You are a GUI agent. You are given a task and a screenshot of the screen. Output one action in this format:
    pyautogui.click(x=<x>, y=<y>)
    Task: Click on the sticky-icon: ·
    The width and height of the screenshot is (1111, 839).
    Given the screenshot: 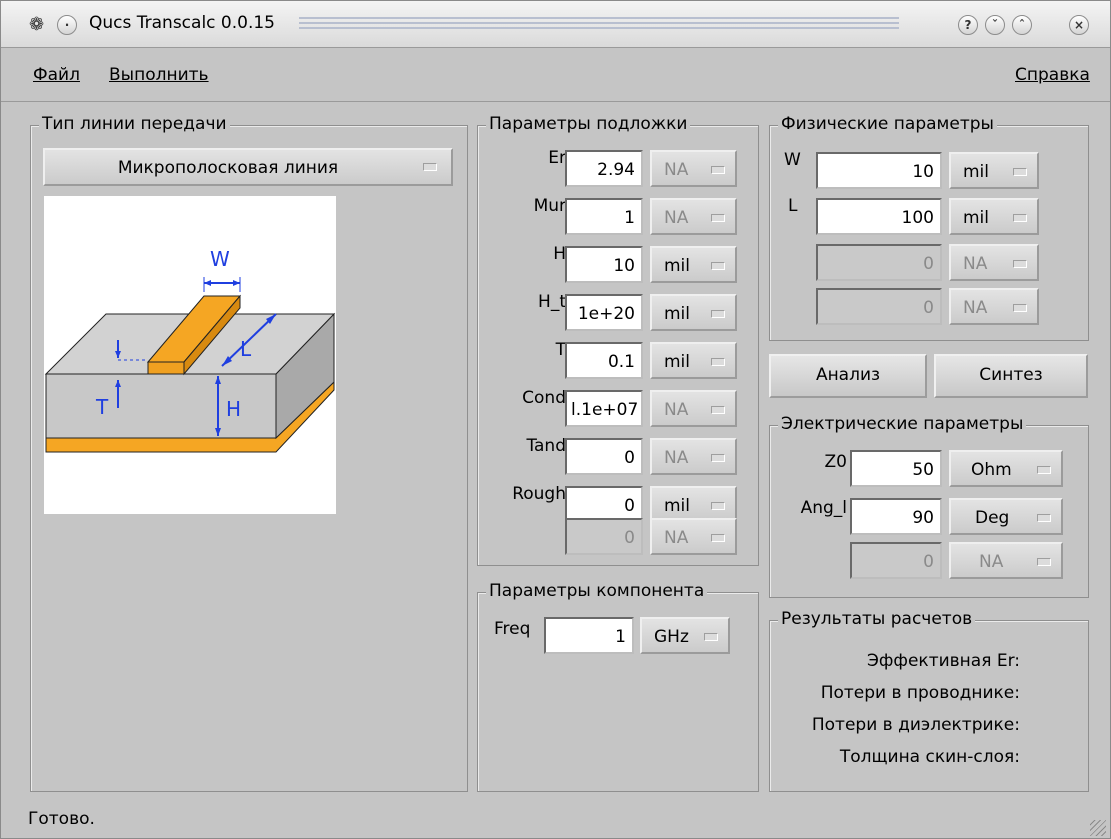 What is the action you would take?
    pyautogui.click(x=67, y=25)
    